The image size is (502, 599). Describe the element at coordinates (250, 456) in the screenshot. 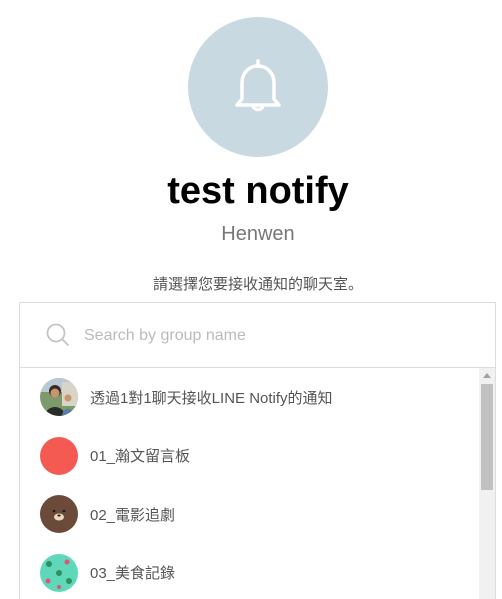

I see `chat-room-item: 01_瀚文留言板` at that location.